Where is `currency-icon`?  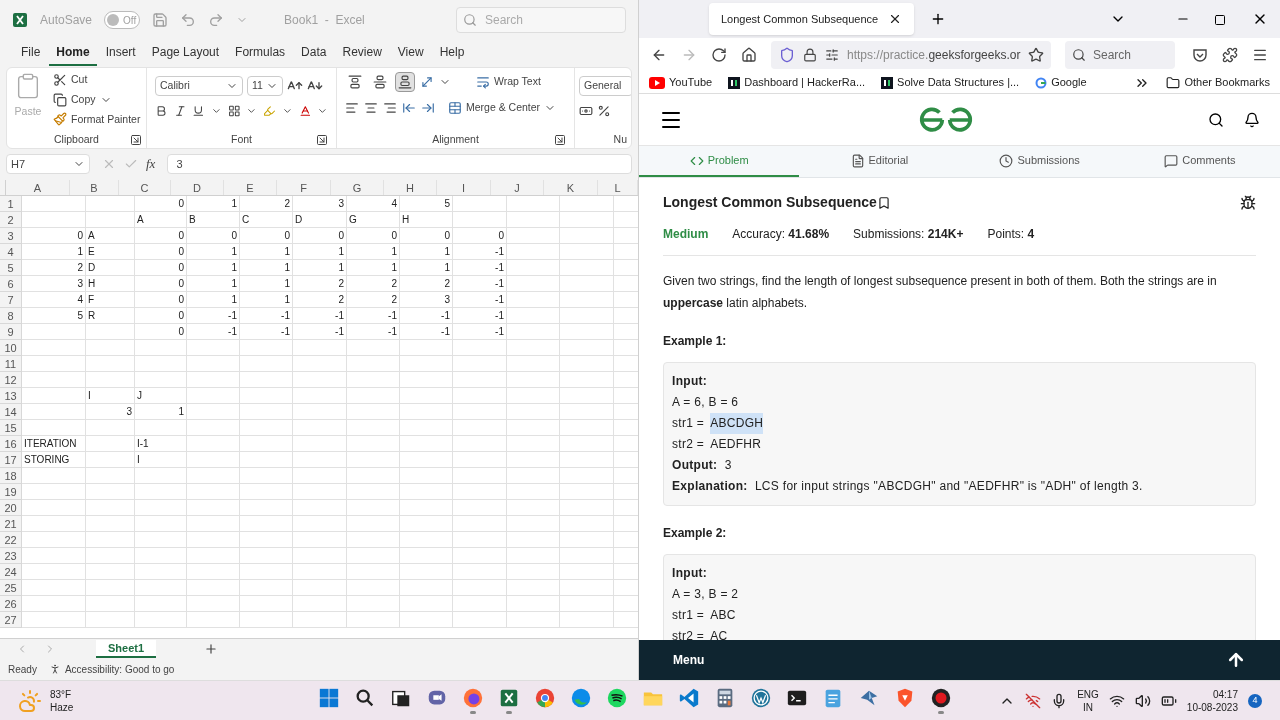
currency-icon is located at coordinates (586, 111).